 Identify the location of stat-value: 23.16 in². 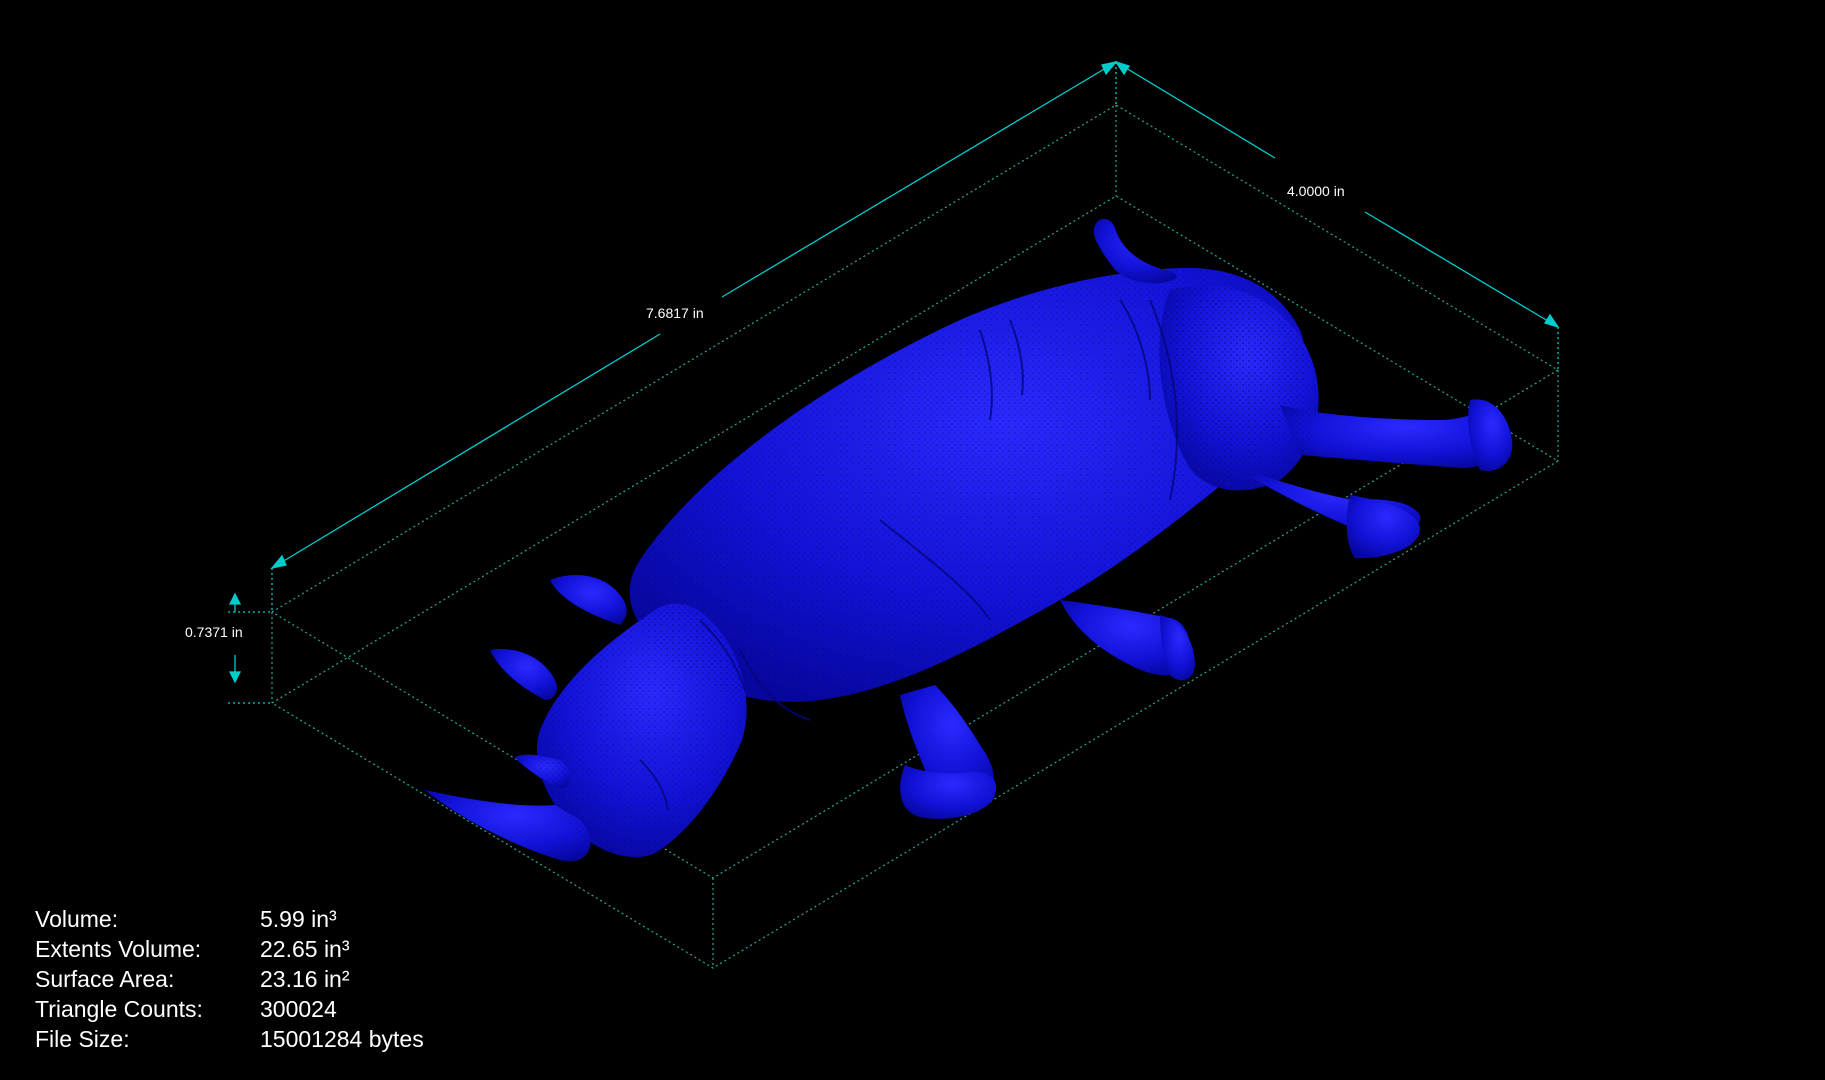
(305, 979).